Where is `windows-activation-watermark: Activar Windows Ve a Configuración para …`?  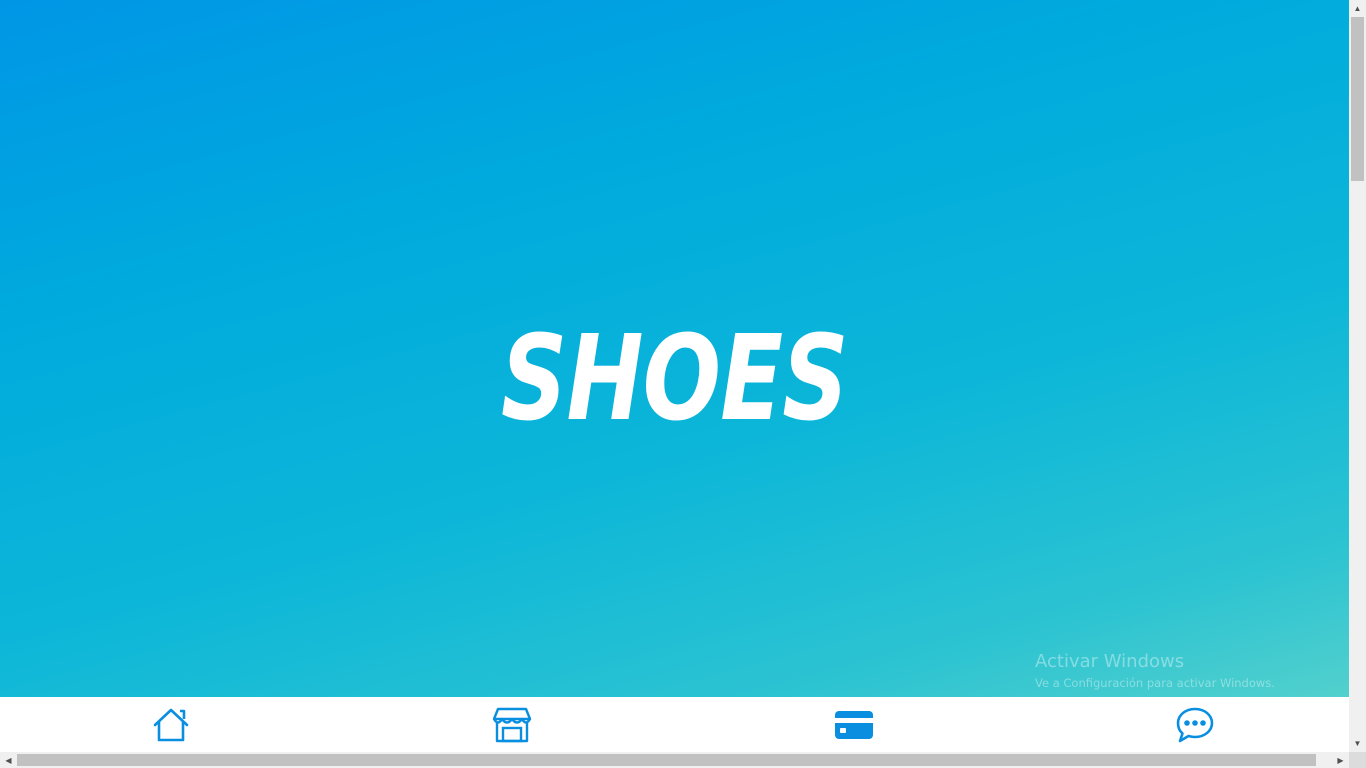
windows-activation-watermark: Activar Windows Ve a Configuración para … is located at coordinates (1155, 672).